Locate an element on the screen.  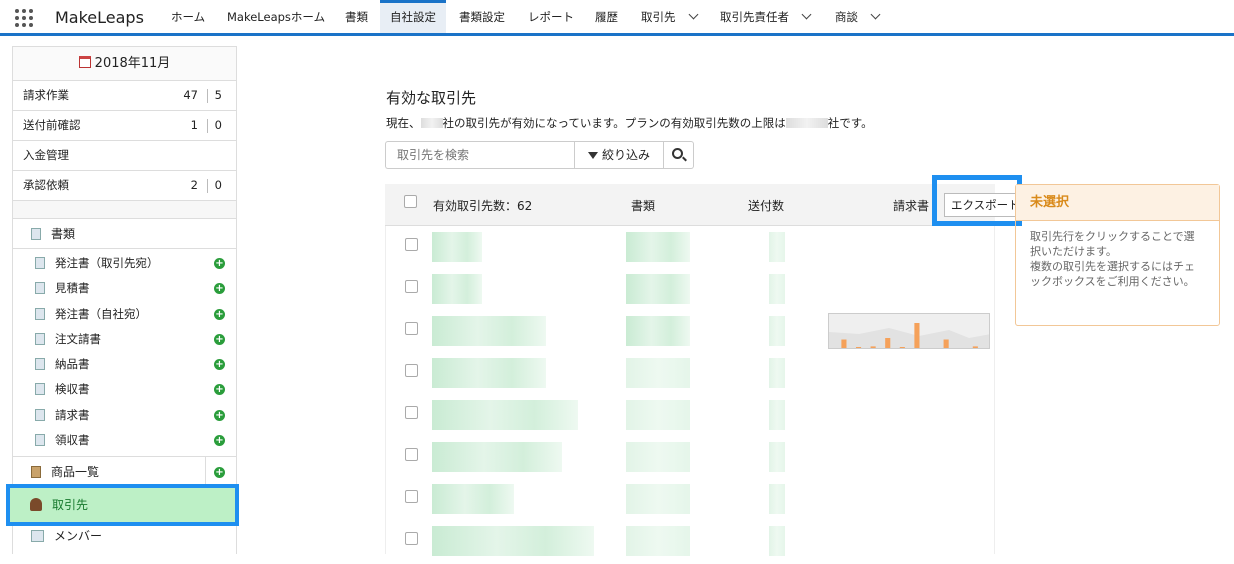
search-button is located at coordinates (679, 155).